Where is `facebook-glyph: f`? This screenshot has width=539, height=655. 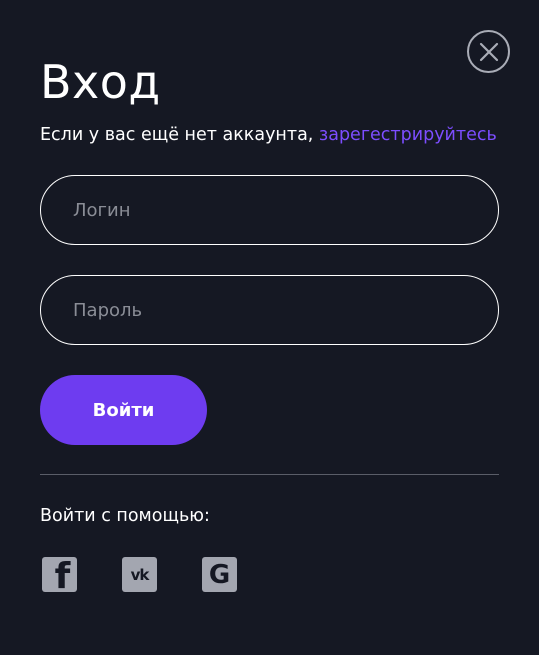
facebook-glyph: f is located at coordinates (62, 575).